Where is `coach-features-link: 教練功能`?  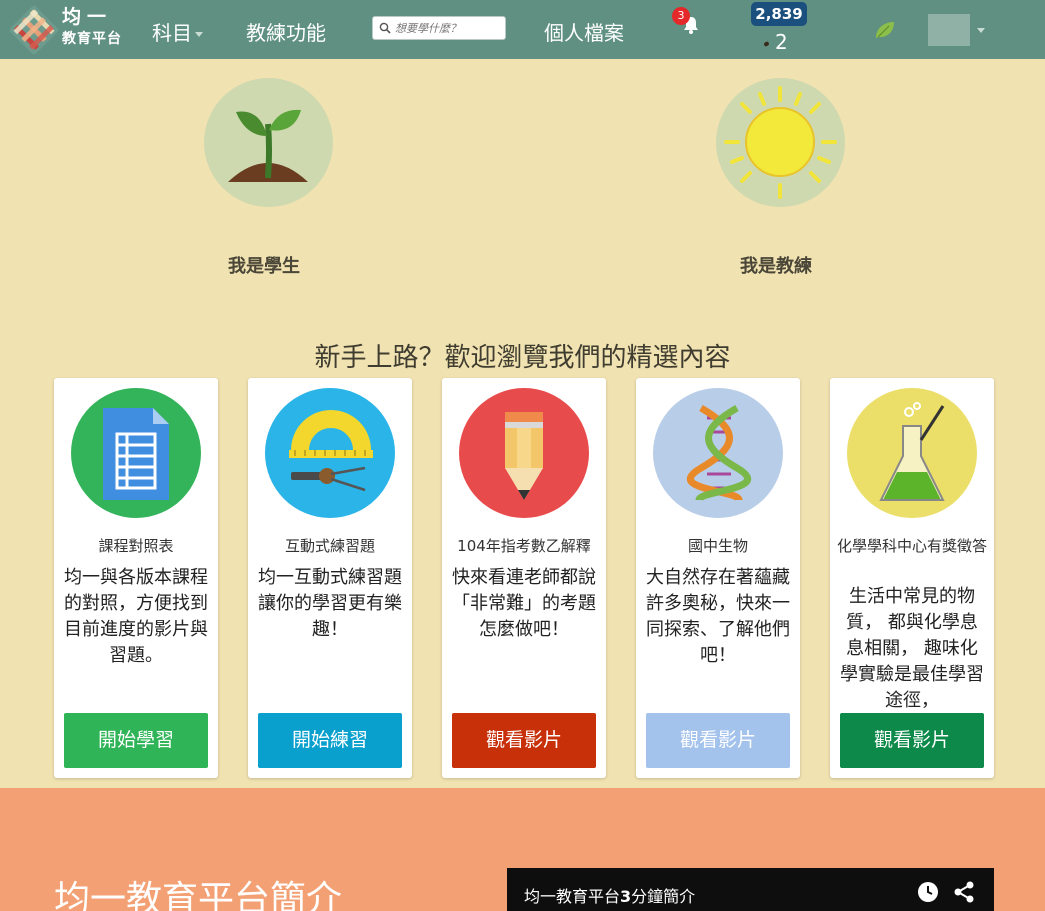
coach-features-link: 教練功能 is located at coordinates (286, 31).